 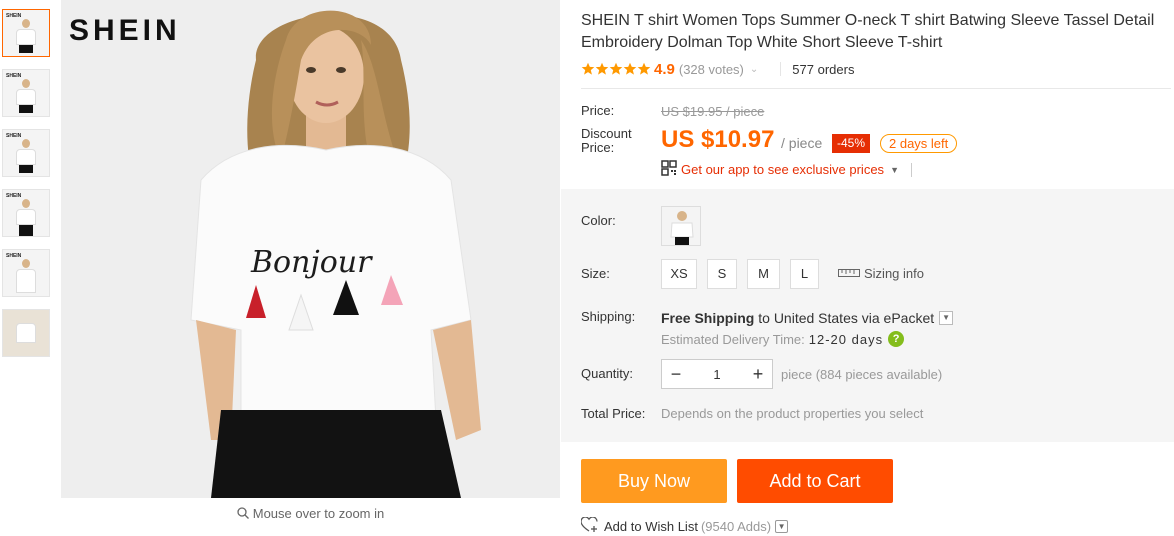 What do you see at coordinates (851, 143) in the screenshot?
I see `discount-badge: -45%` at bounding box center [851, 143].